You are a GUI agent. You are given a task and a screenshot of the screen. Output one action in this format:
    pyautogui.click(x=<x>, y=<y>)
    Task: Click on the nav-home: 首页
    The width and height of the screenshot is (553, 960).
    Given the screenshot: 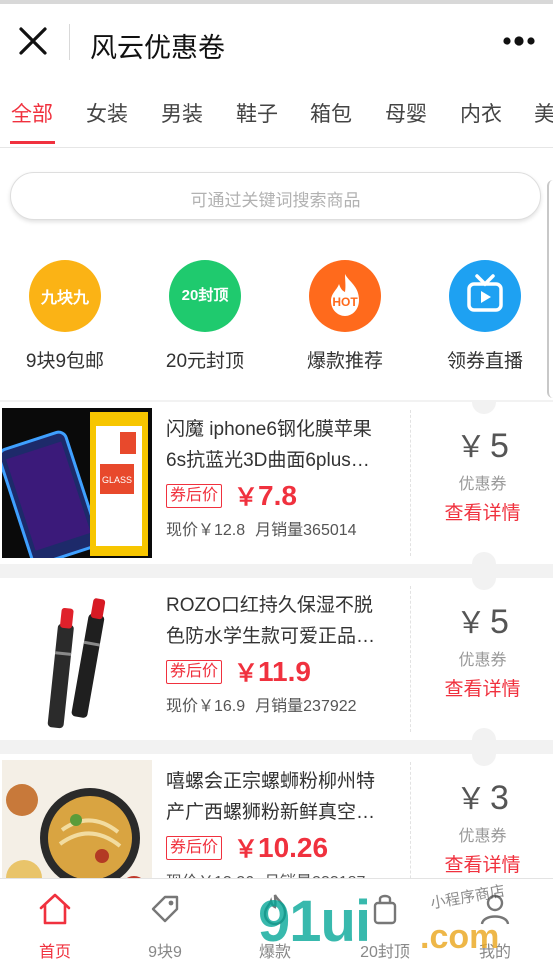 What is the action you would take?
    pyautogui.click(x=55, y=924)
    